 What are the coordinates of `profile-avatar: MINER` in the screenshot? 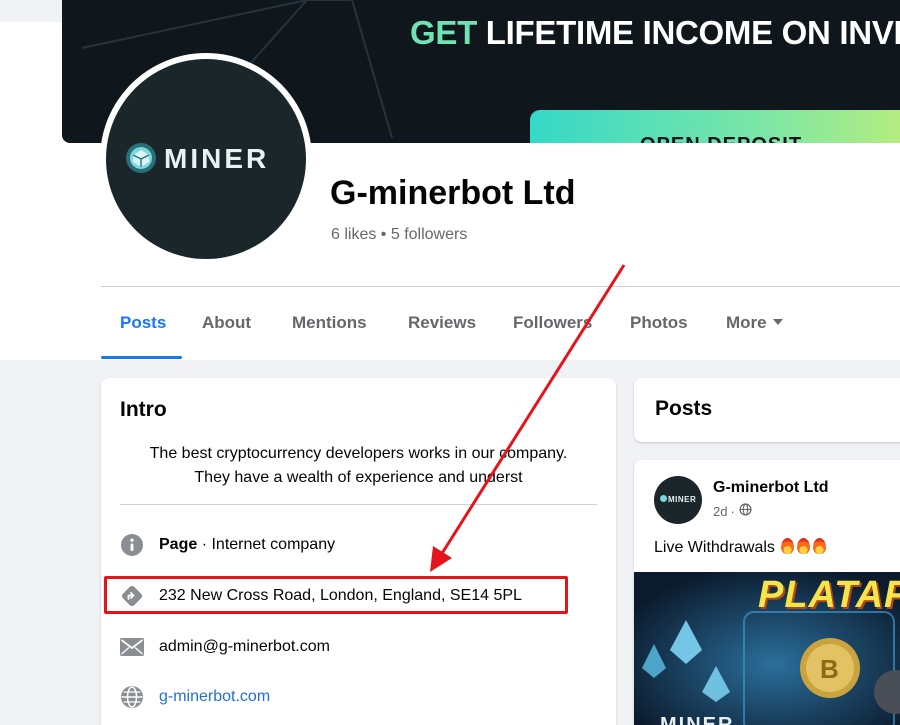 It's located at (206, 159).